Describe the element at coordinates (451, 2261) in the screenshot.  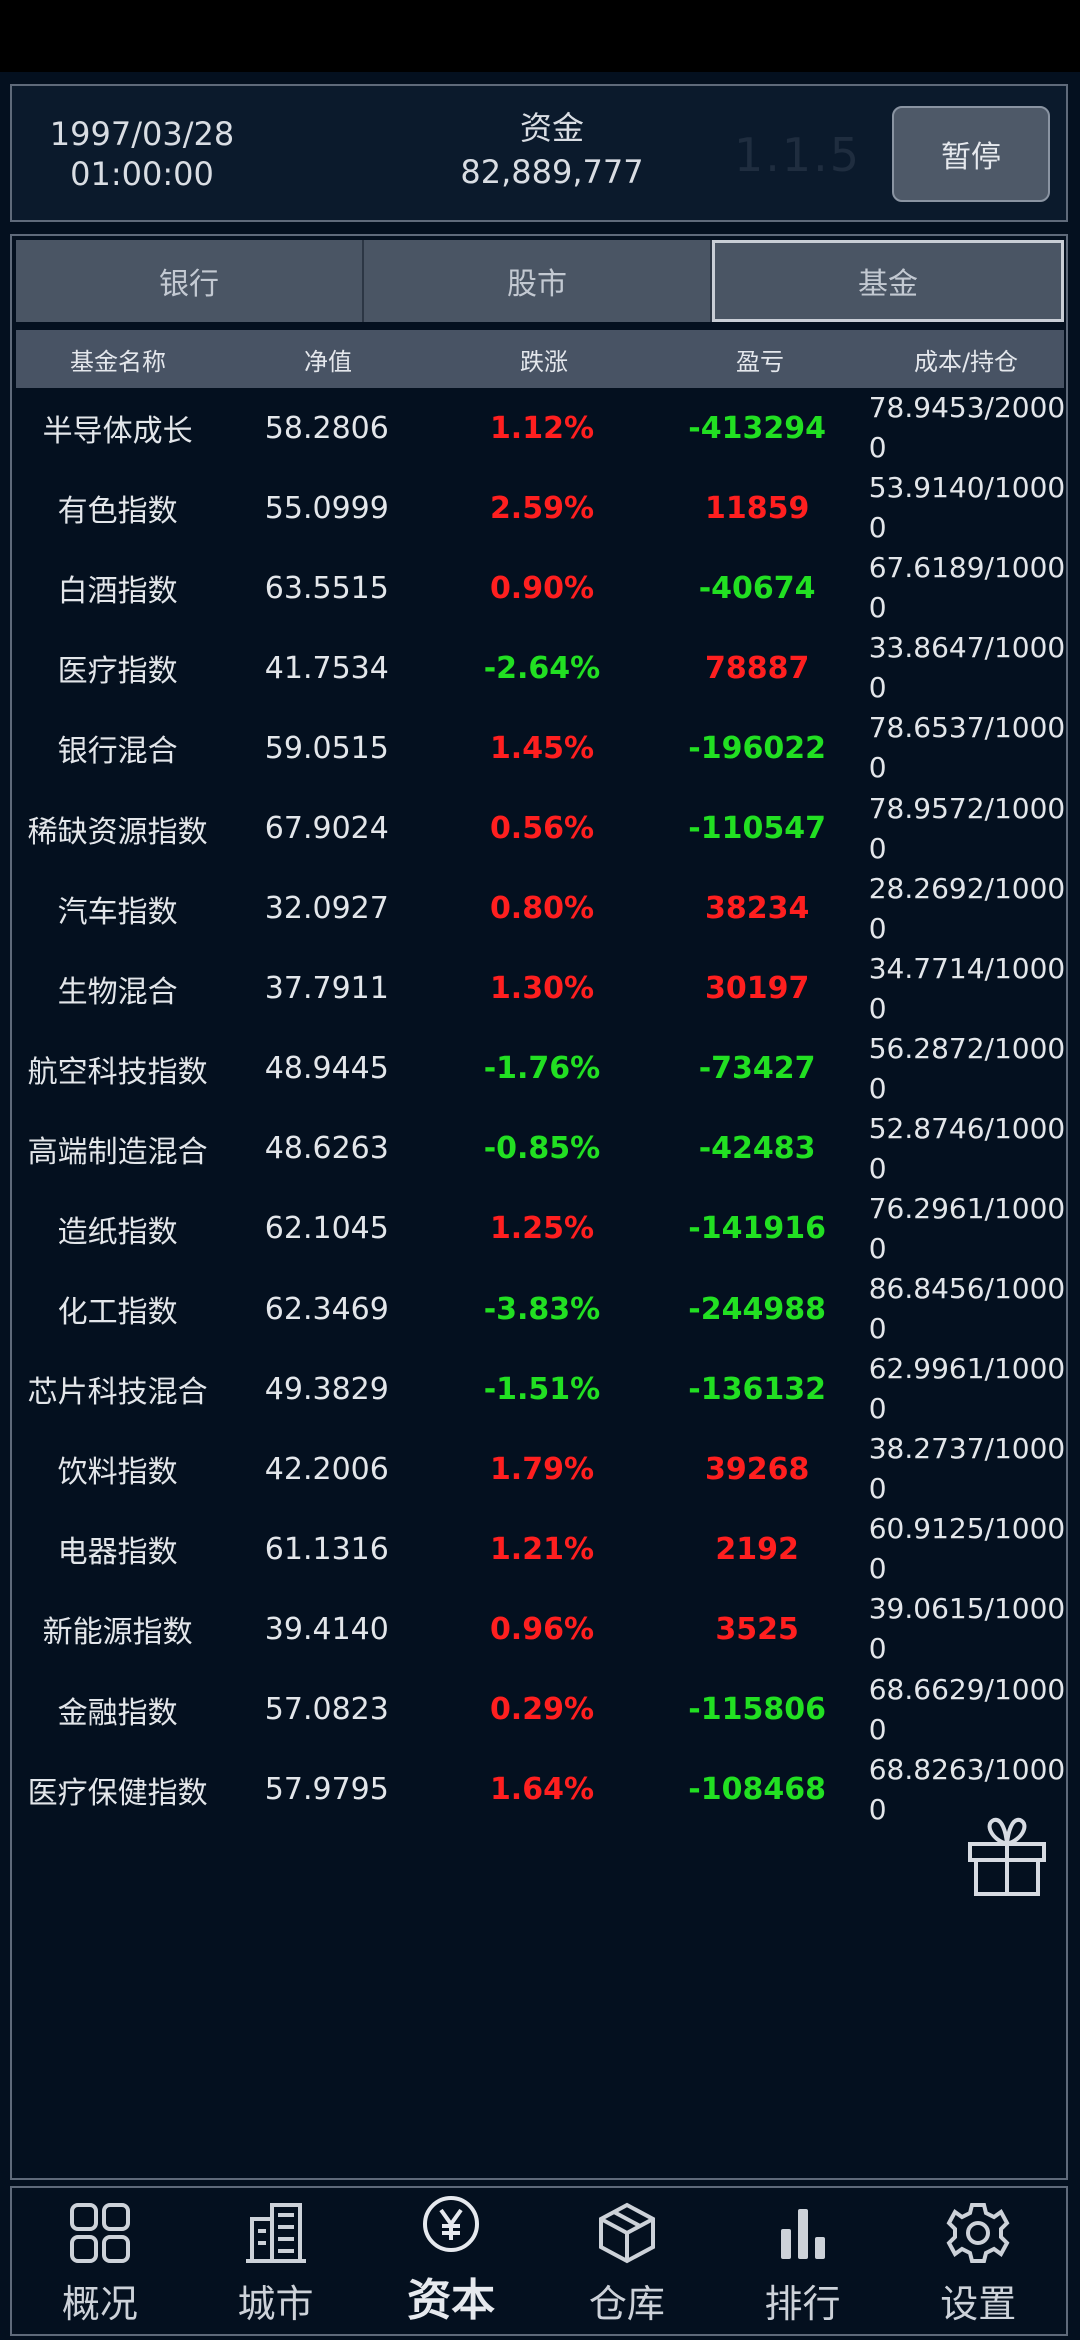
I see `nav-capital: 资本` at that location.